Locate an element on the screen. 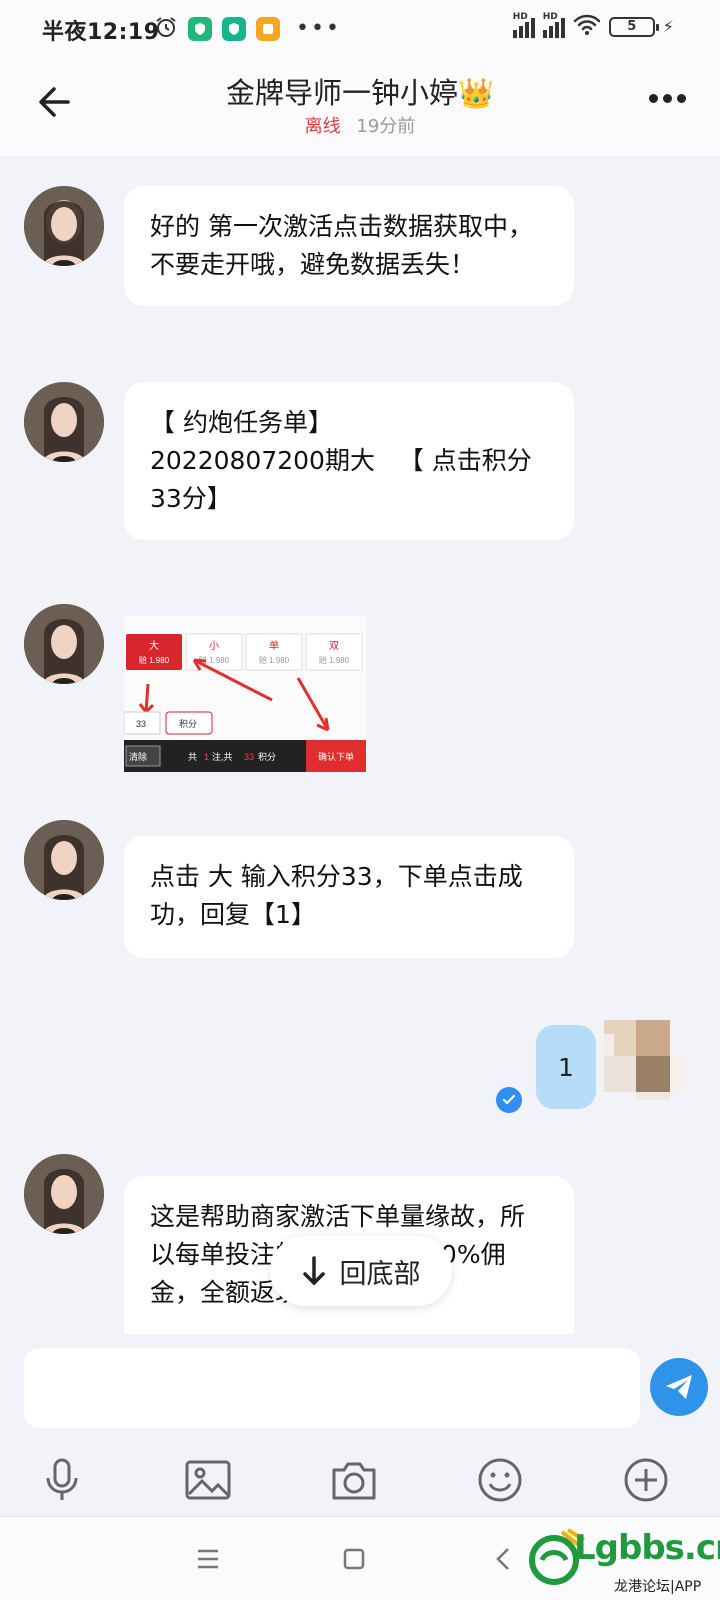  summary-points: 33 is located at coordinates (249, 757).